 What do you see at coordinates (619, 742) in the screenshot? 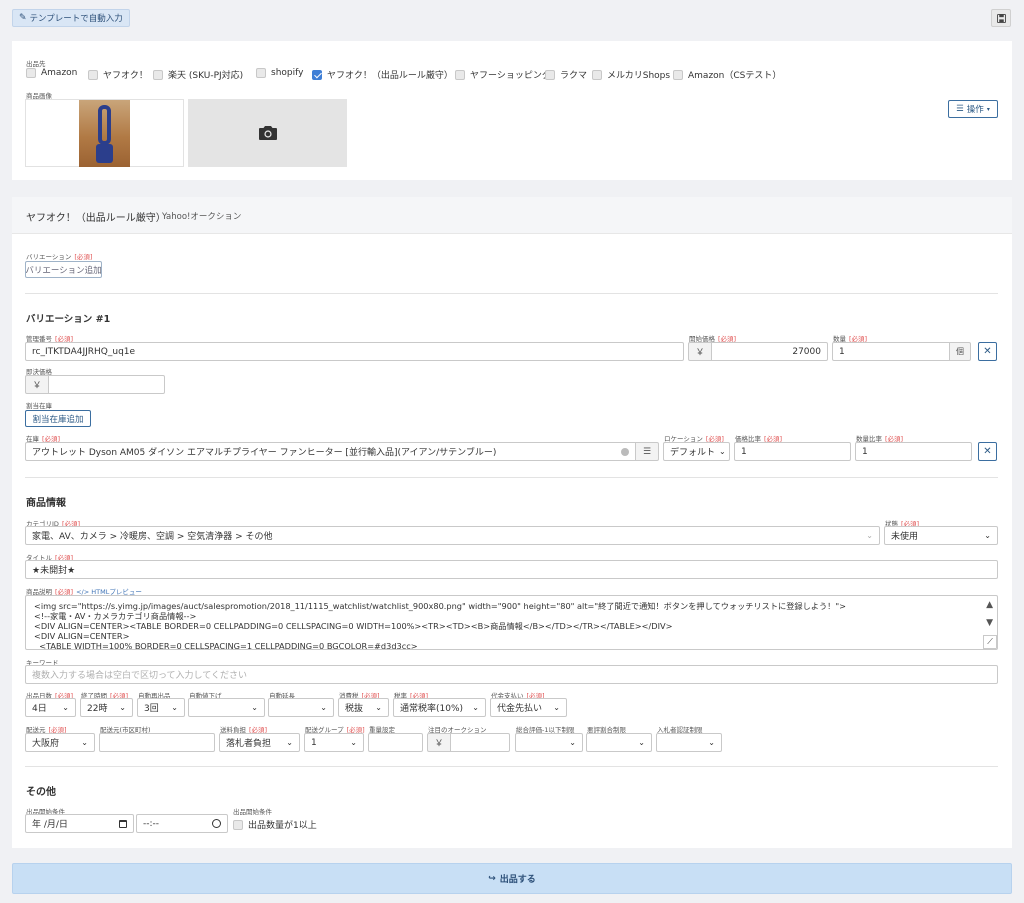
I see `bad-ratio-select: ⌄` at bounding box center [619, 742].